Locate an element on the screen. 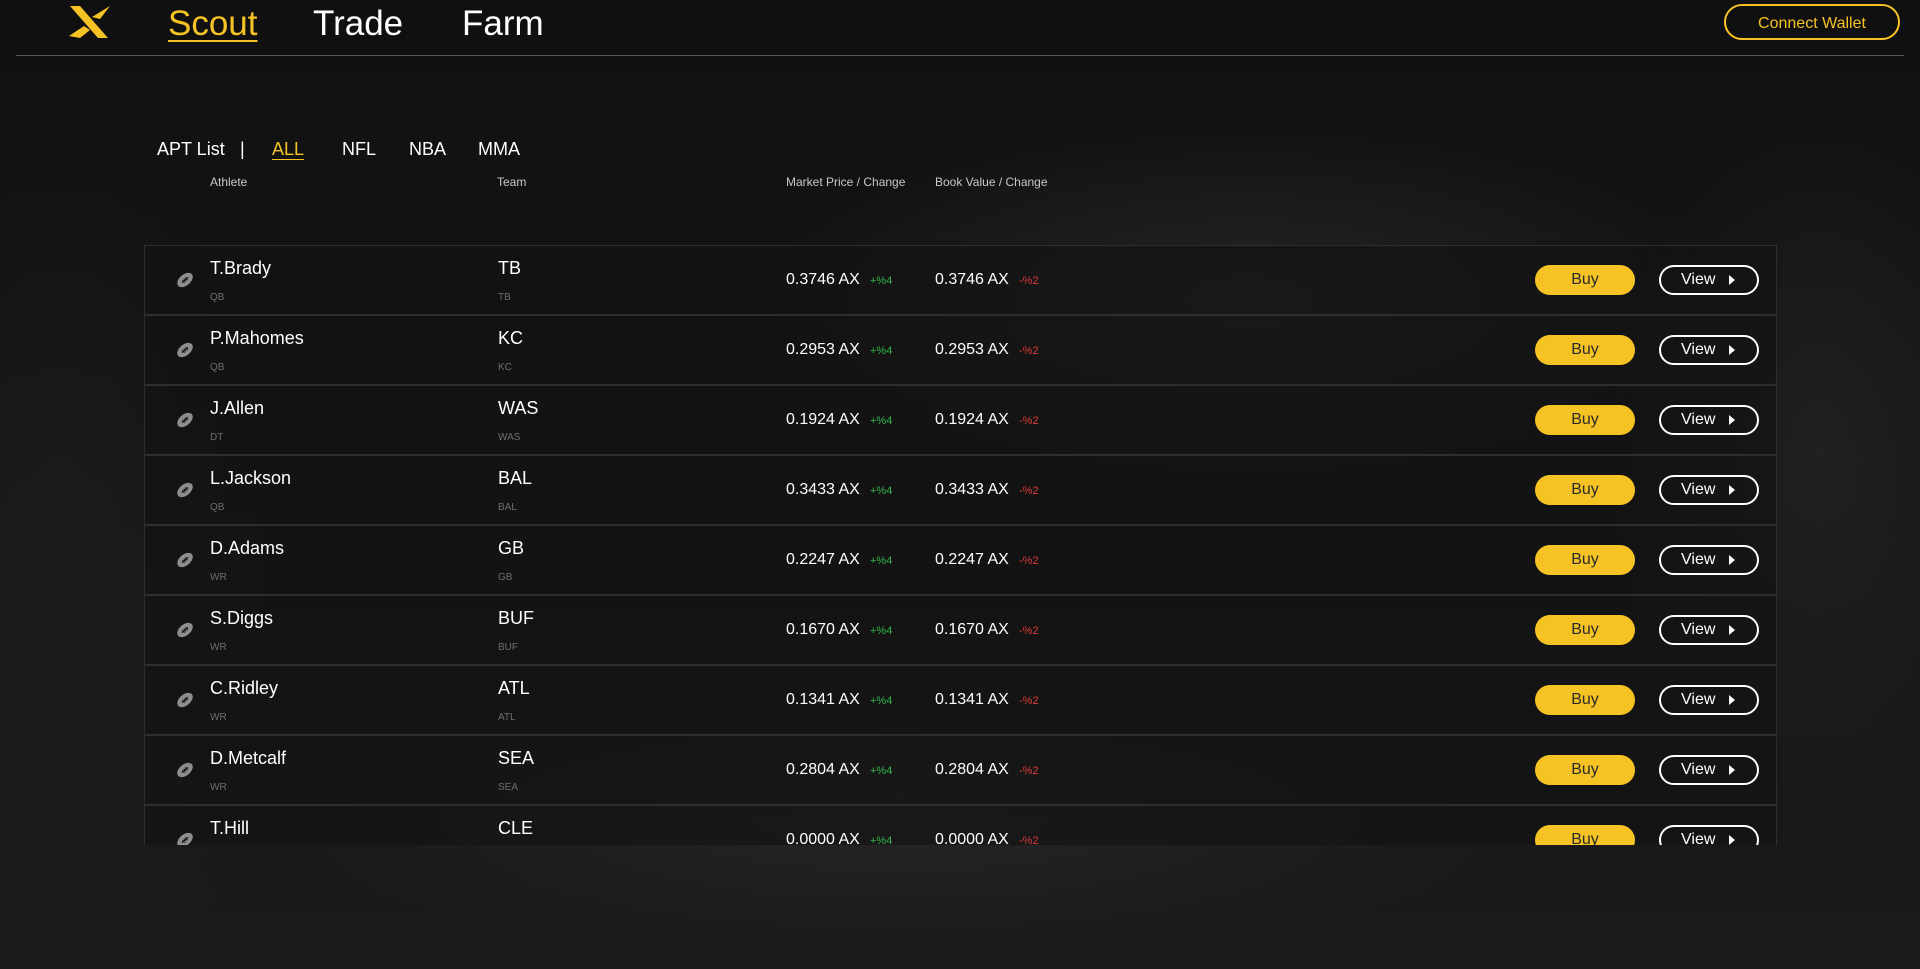 This screenshot has width=1920, height=969. x-logo-icon is located at coordinates (89, 22).